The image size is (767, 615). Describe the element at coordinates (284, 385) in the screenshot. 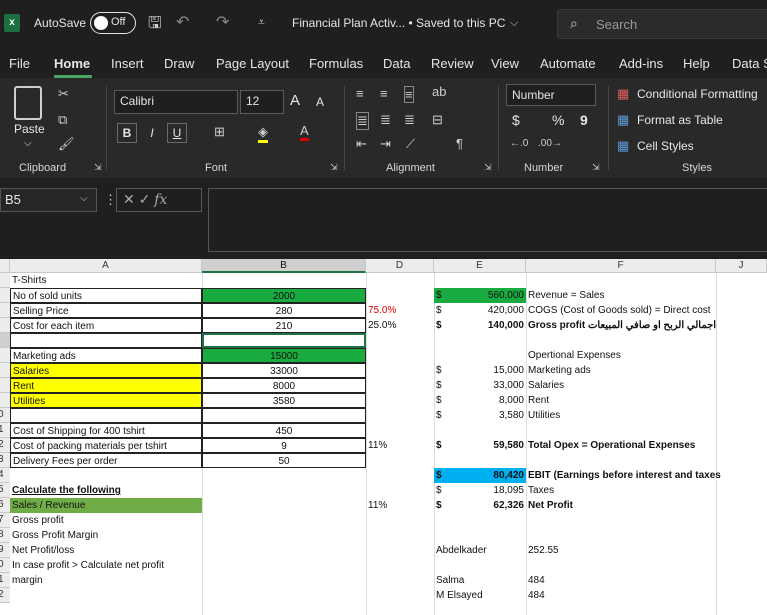

I see `cell-b: 8000` at that location.